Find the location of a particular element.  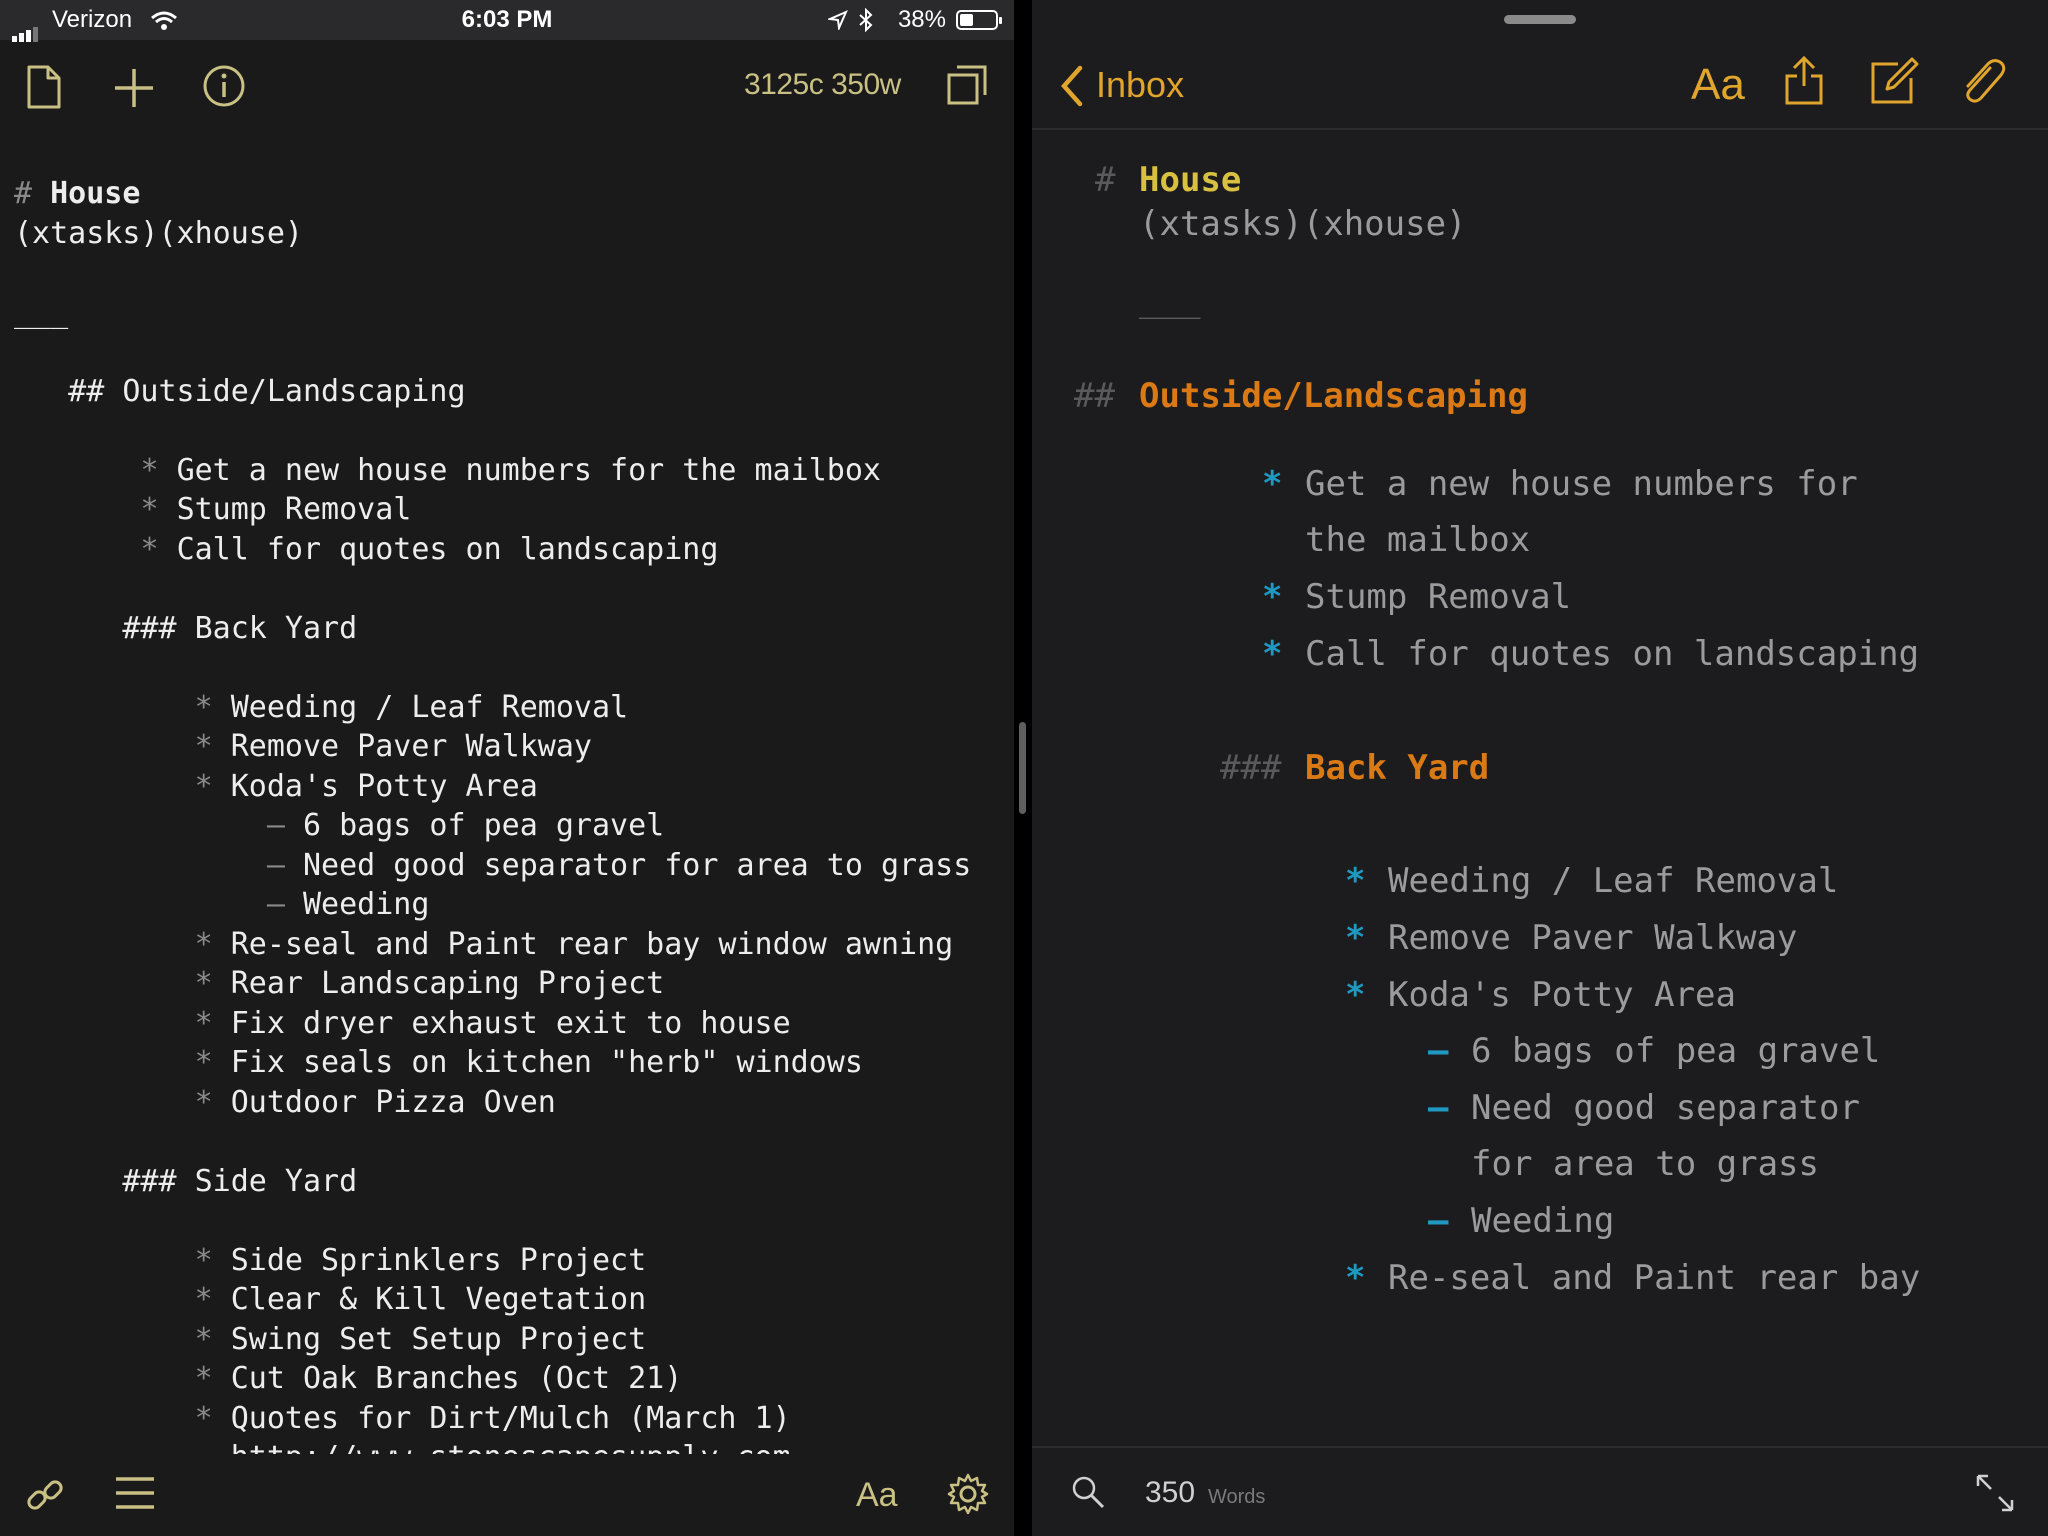

editor-line: ___ is located at coordinates (509, 313).